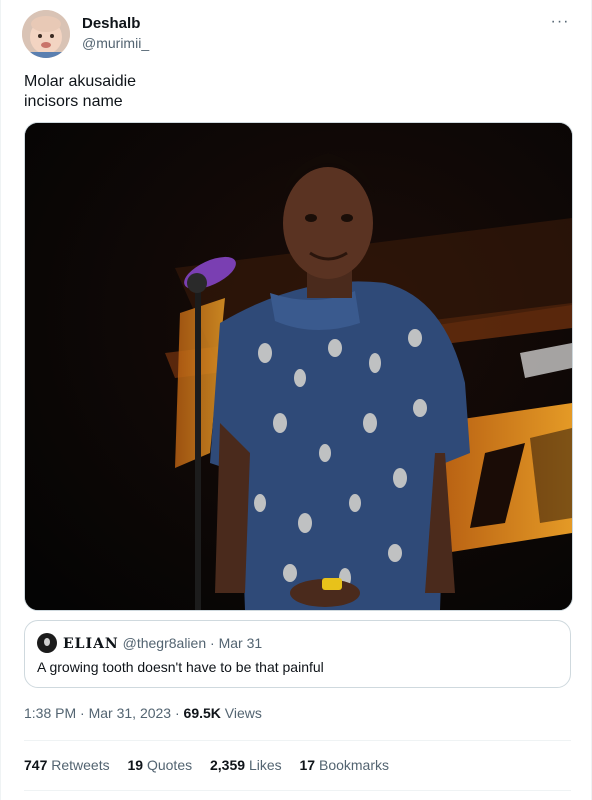 This screenshot has width=592, height=800. I want to click on bookmarks-label: Bookmarks, so click(354, 765).